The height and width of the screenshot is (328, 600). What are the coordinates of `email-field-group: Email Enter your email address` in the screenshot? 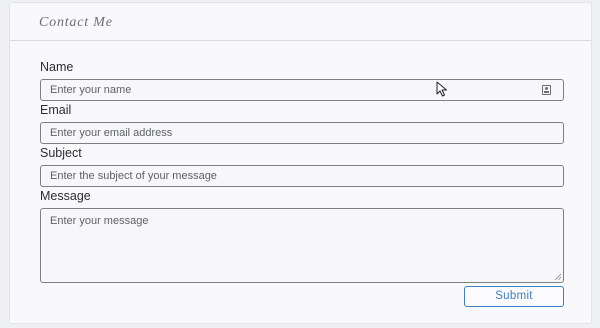 It's located at (302, 123).